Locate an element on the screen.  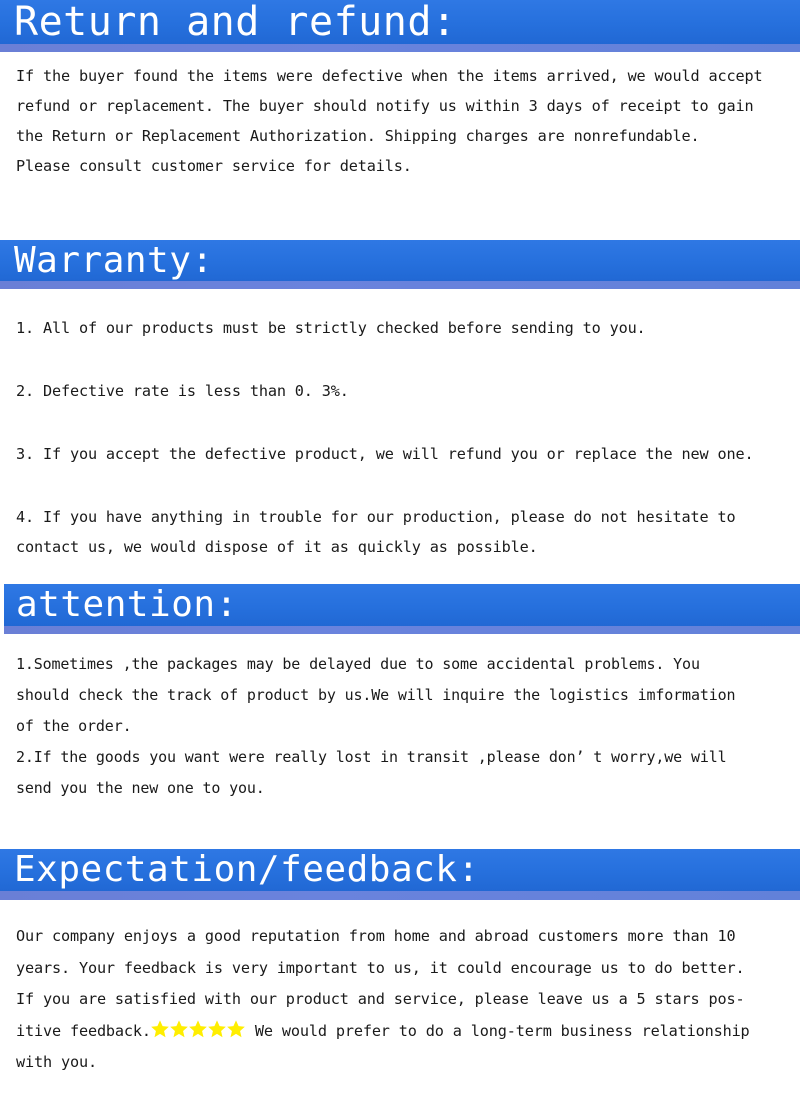
section-heading-text: attention: is located at coordinates (127, 604).